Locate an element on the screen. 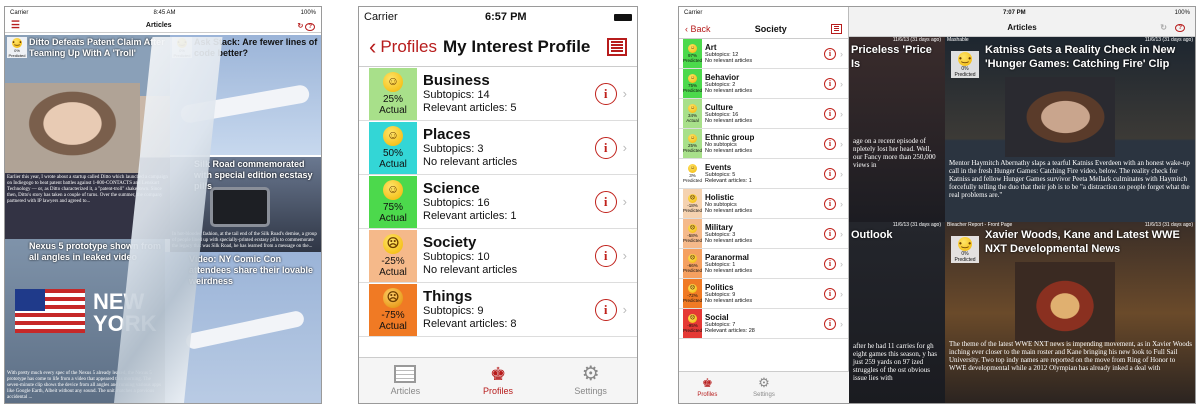 This screenshot has height=410, width=1201. tab-bar: Articles ♚ Profiles ⚙ Settings is located at coordinates (498, 380).